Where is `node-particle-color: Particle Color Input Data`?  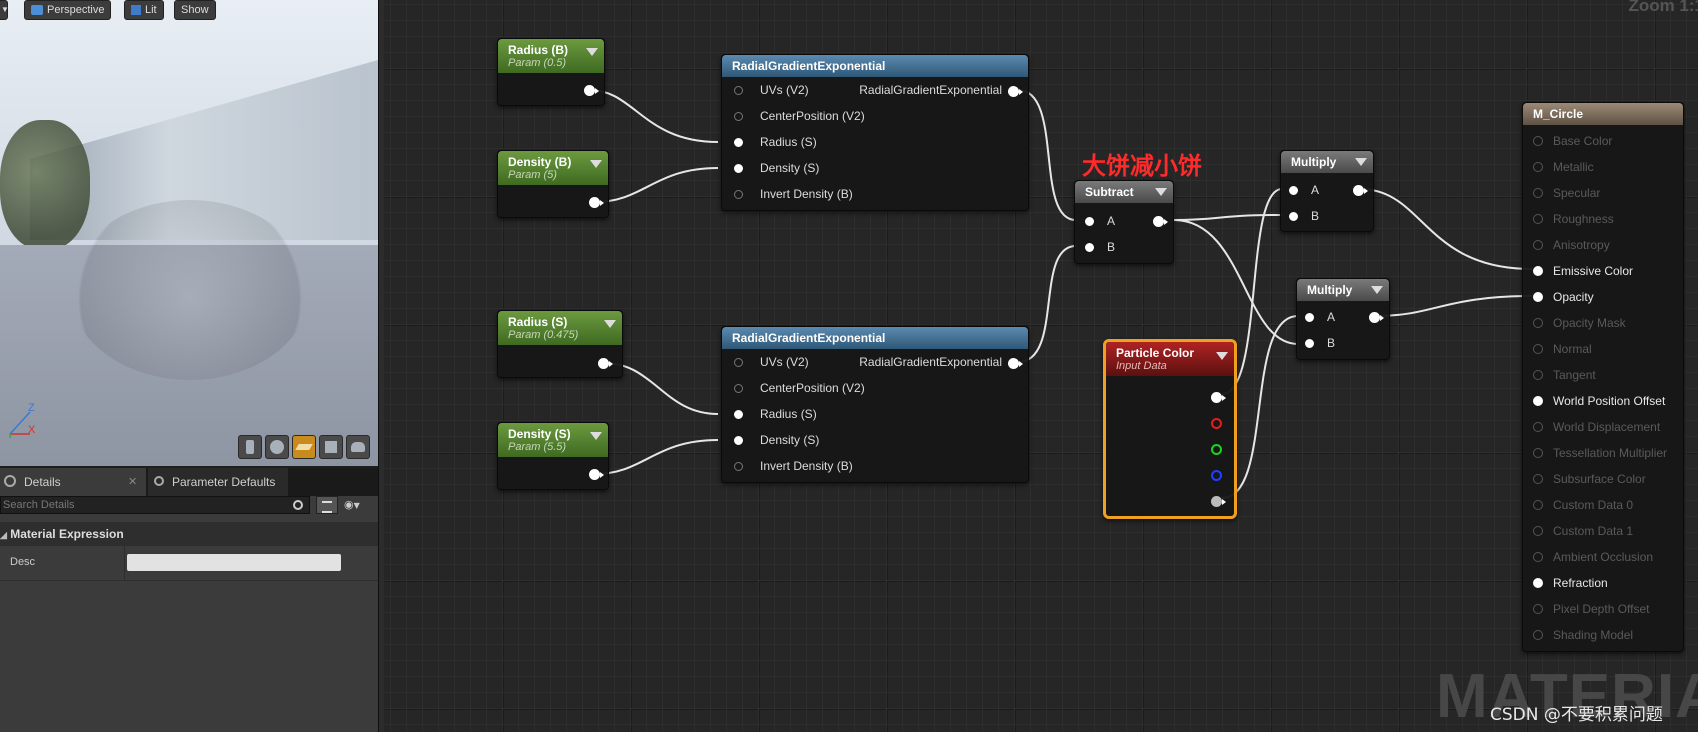
node-particle-color: Particle Color Input Data is located at coordinates (1170, 429).